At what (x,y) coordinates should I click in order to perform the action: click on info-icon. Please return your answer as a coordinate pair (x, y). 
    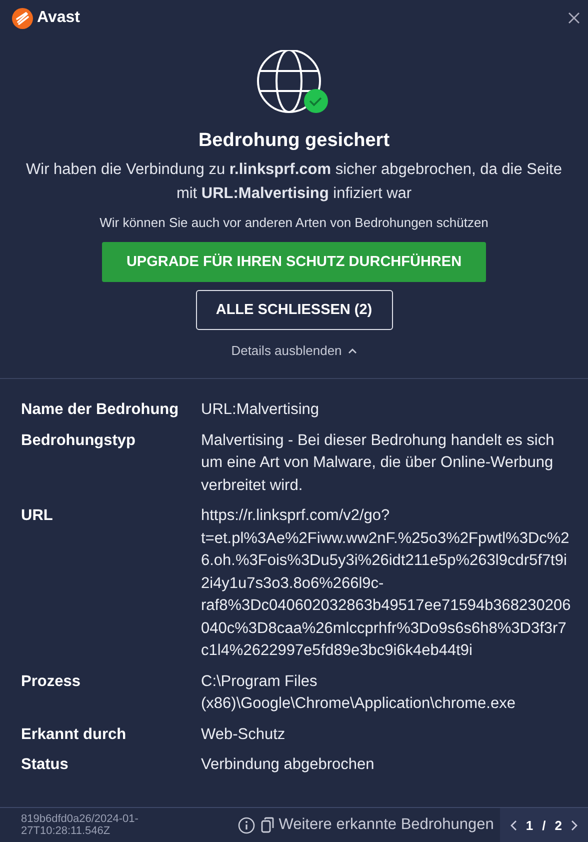
    Looking at the image, I should click on (246, 825).